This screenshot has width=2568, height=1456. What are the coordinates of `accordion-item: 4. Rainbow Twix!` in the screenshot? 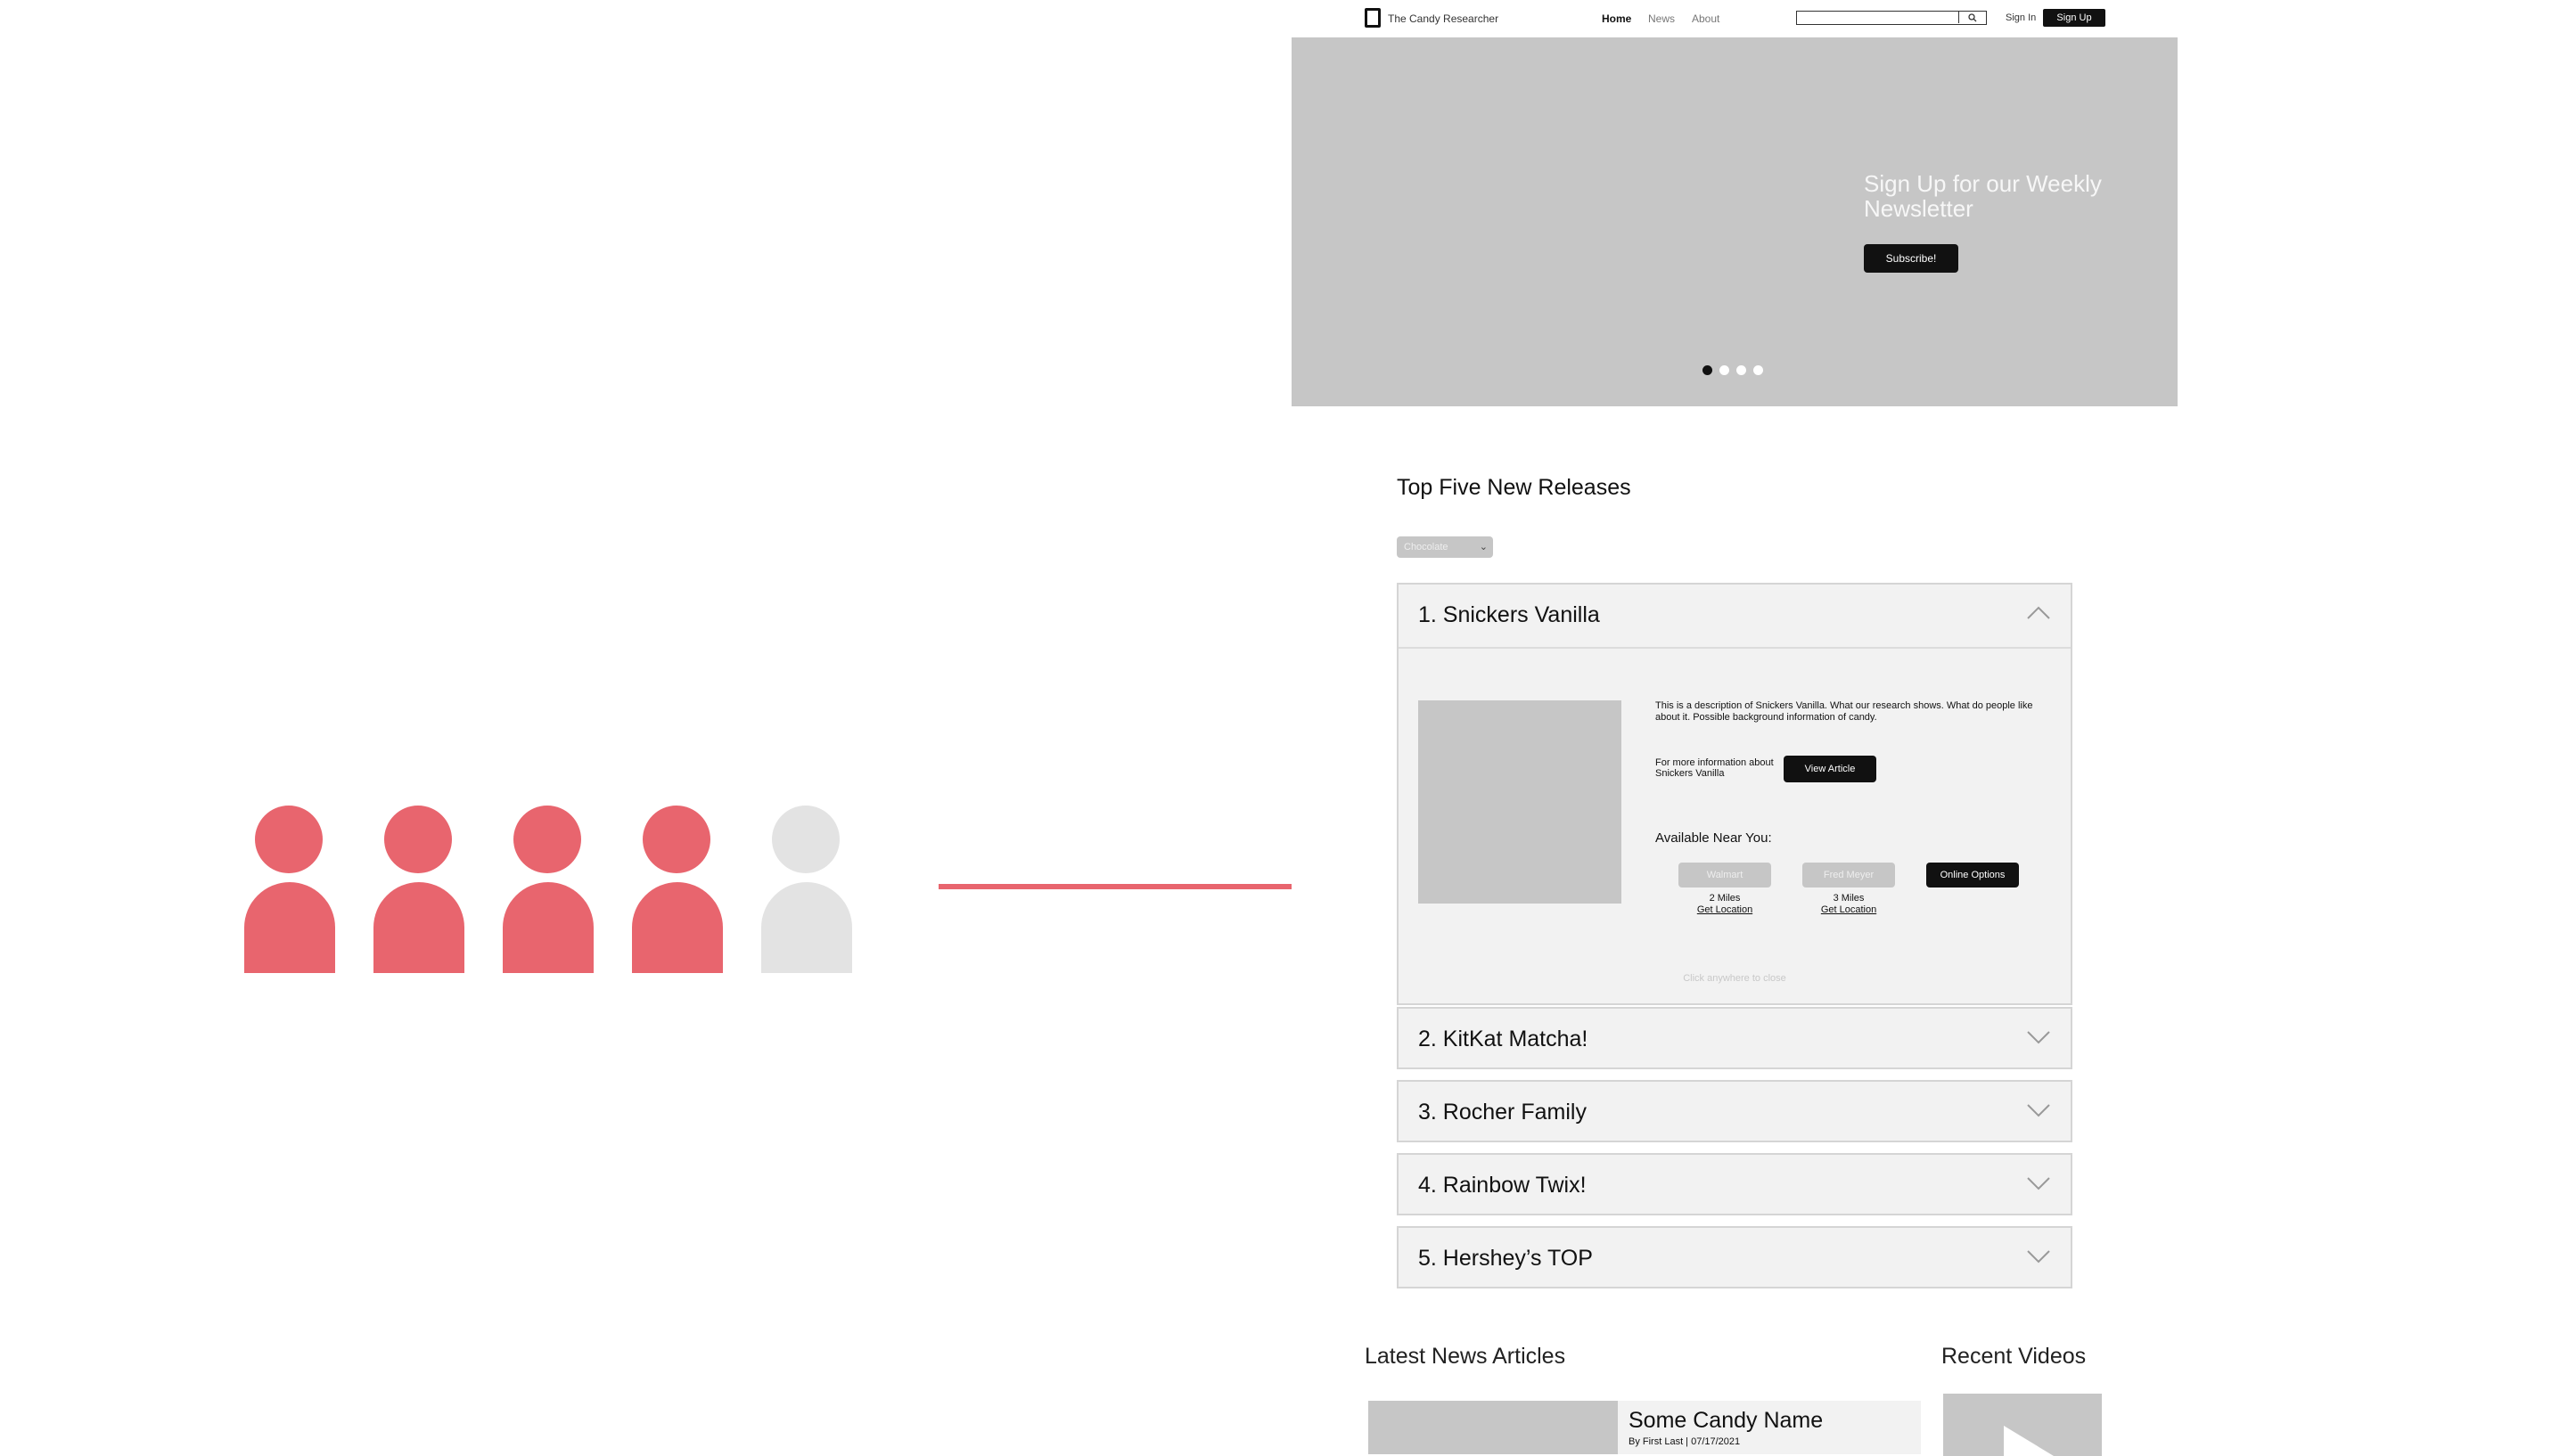 It's located at (1735, 1184).